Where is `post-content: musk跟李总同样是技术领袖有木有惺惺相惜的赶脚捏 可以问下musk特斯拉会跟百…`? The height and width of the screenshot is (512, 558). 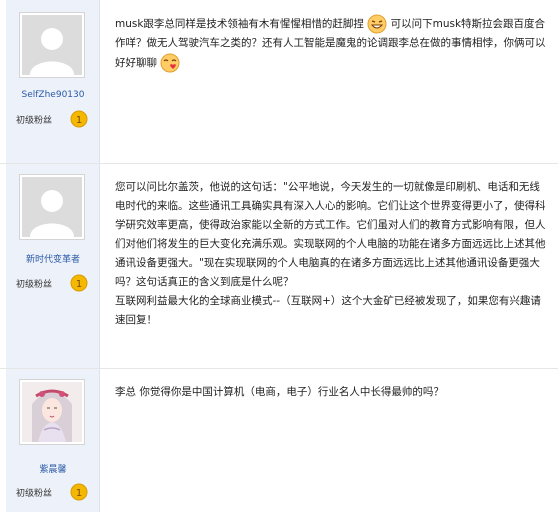 post-content: musk跟李总同样是技术领袖有木有惺惺相惜的赶脚捏 可以问下musk特斯拉会跟百… is located at coordinates (331, 43).